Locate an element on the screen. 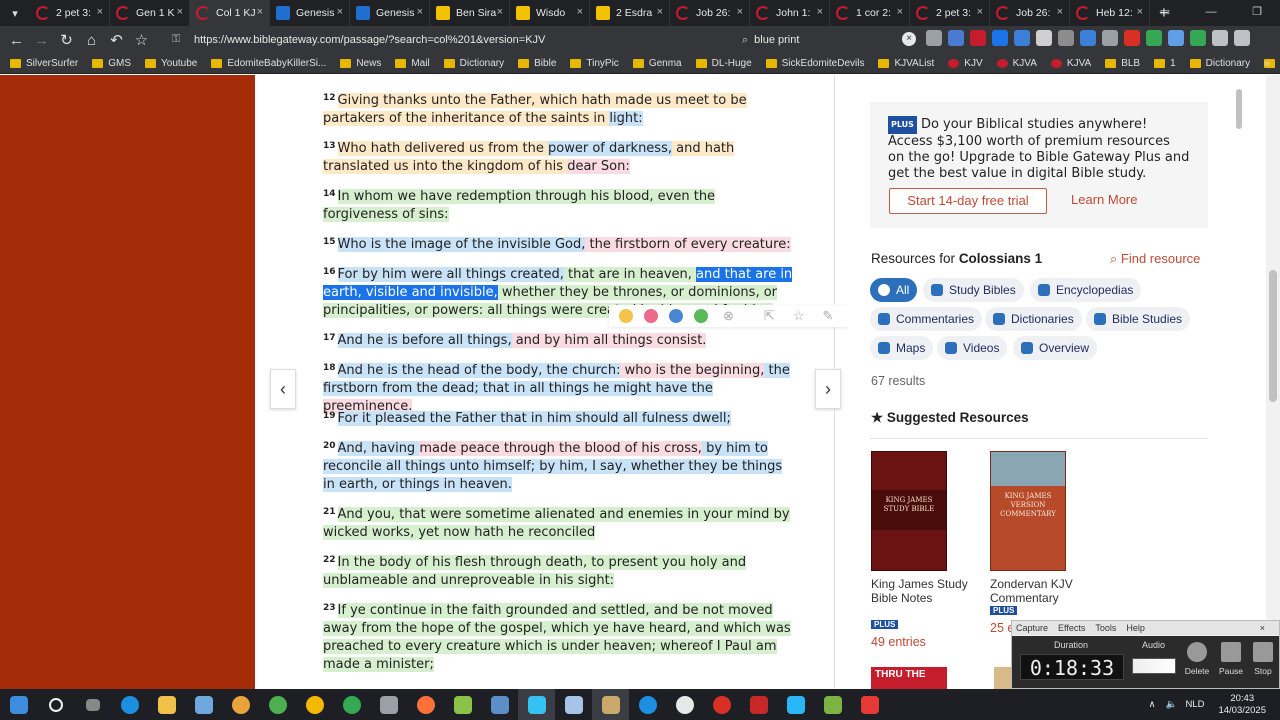 Image resolution: width=1280 pixels, height=720 pixels. filter-chip-bible-studies: Bible Studies is located at coordinates (1138, 319).